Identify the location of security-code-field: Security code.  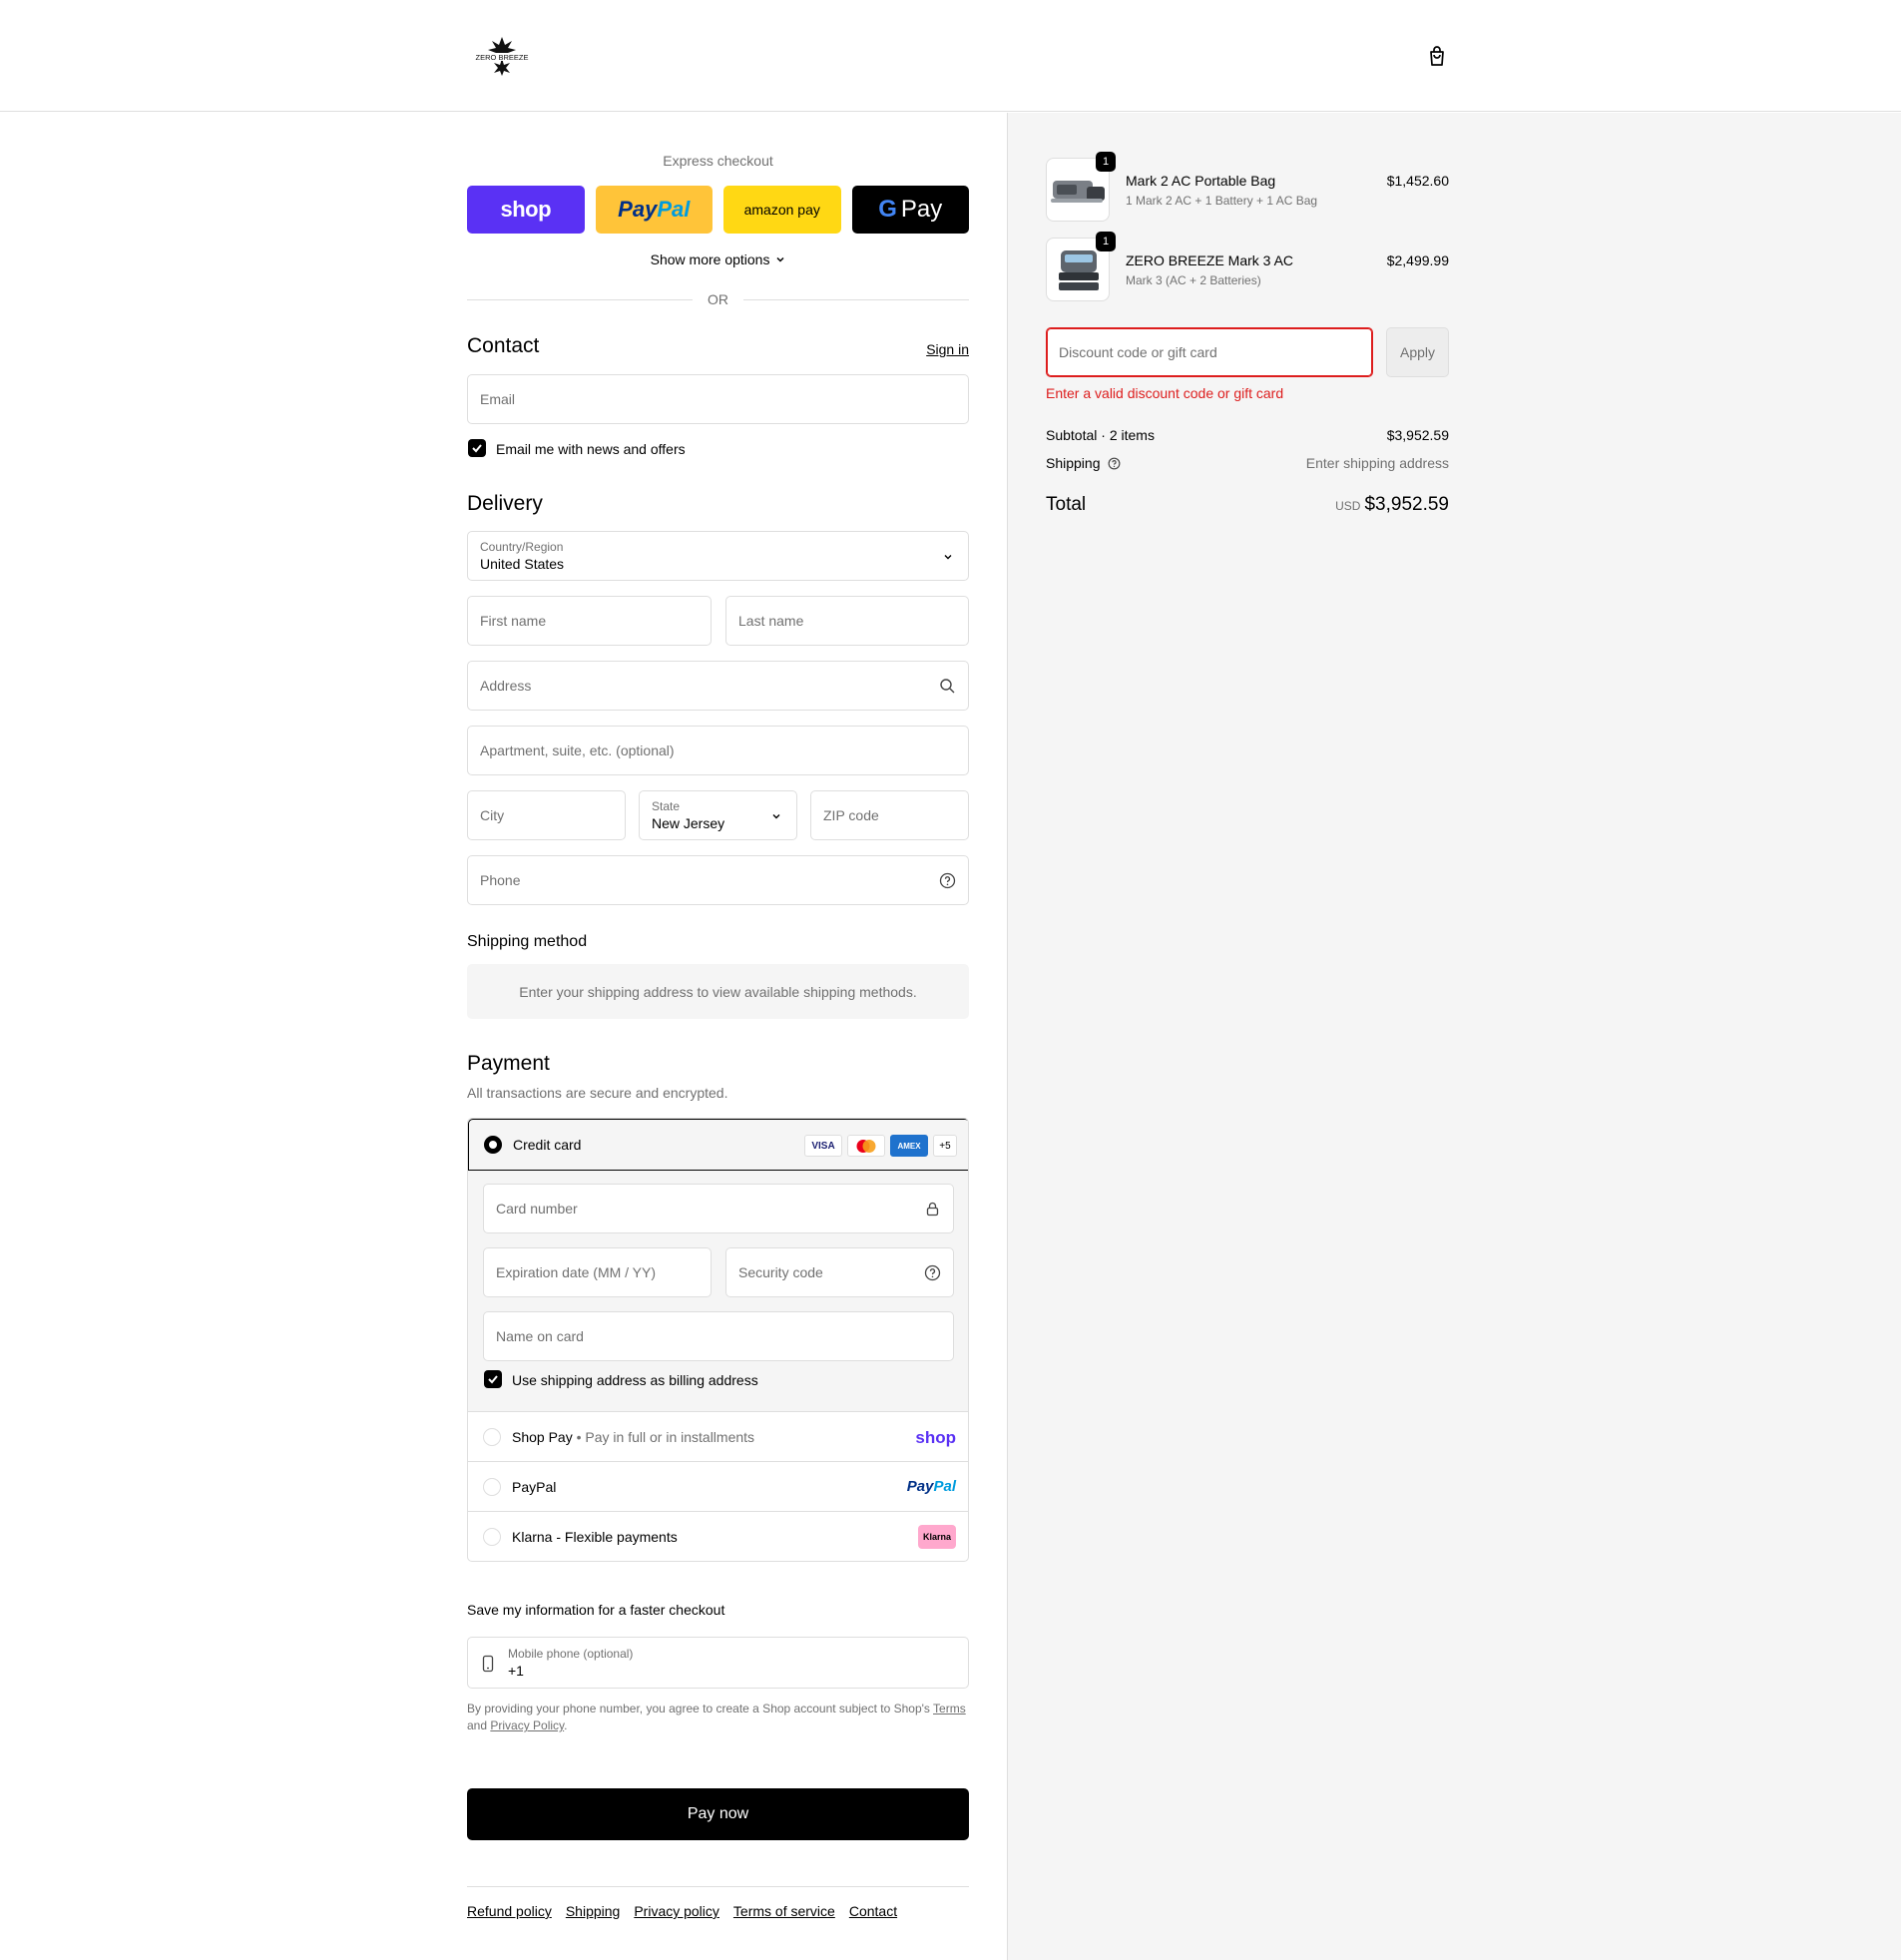
(839, 1272).